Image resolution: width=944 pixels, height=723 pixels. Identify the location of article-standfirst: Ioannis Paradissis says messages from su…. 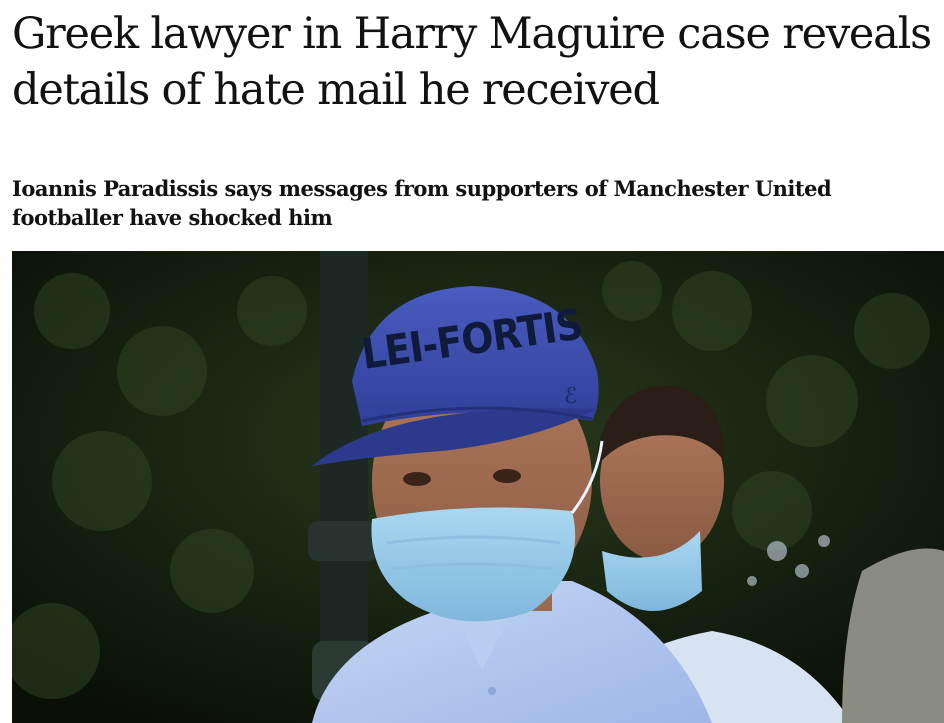
(422, 203).